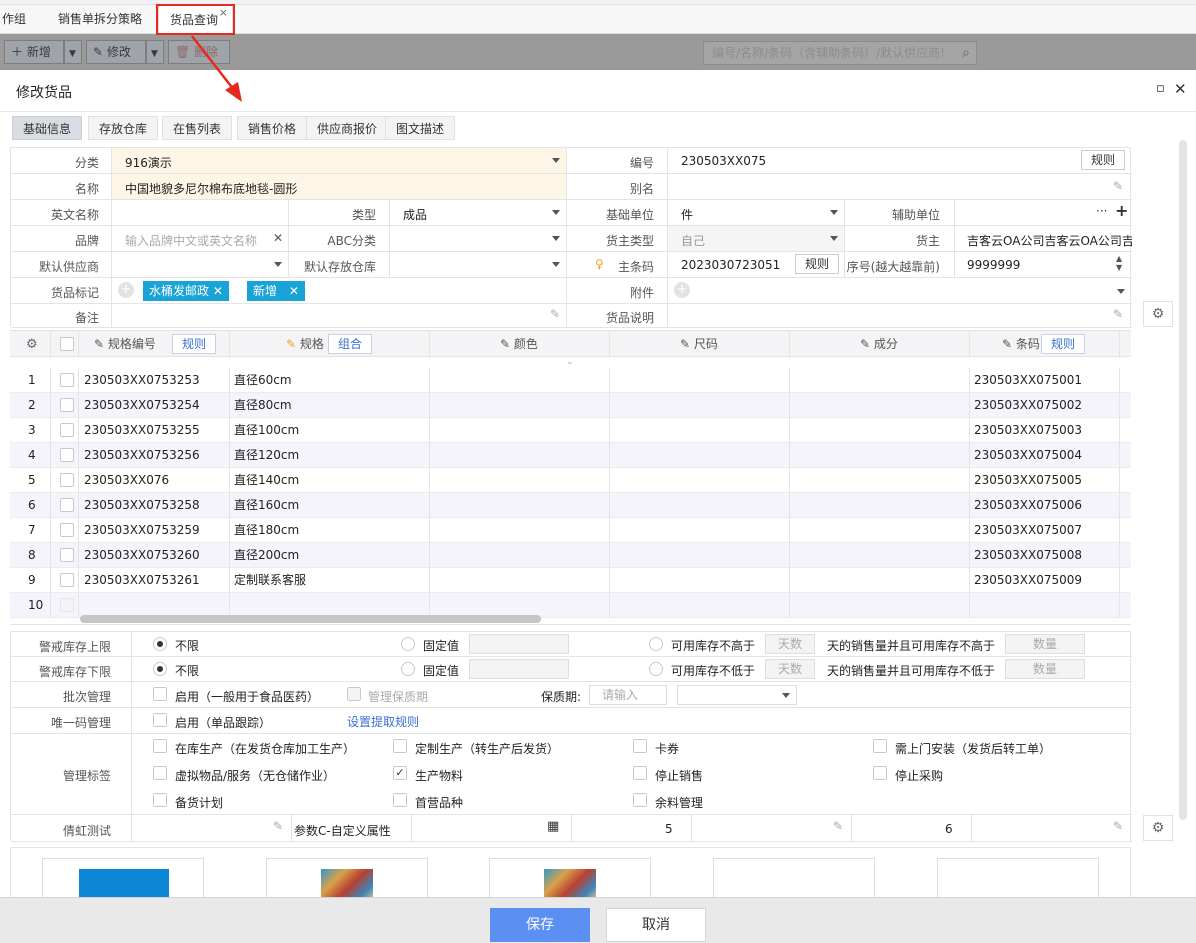 The image size is (1196, 943). What do you see at coordinates (949, 829) in the screenshot?
I see `custom-value-2: 6` at bounding box center [949, 829].